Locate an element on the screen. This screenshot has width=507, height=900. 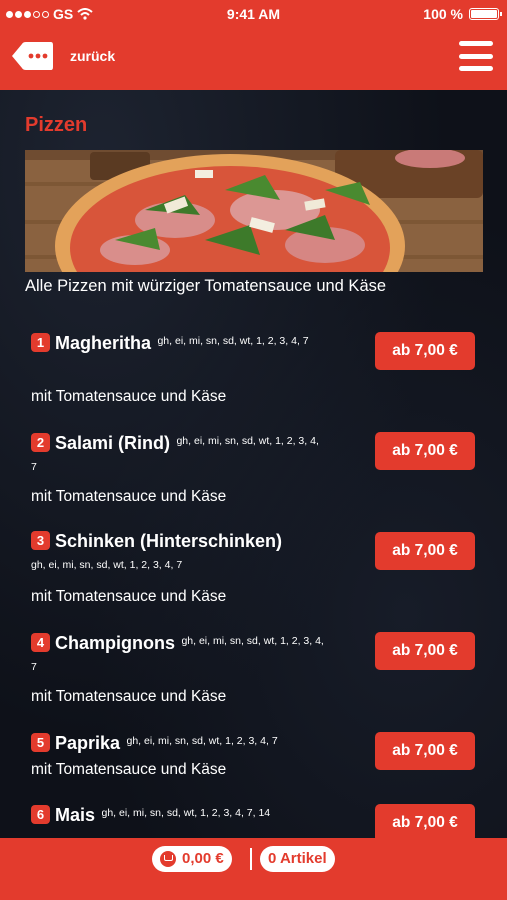
cart-count: 0 Artikel is located at coordinates (297, 858).